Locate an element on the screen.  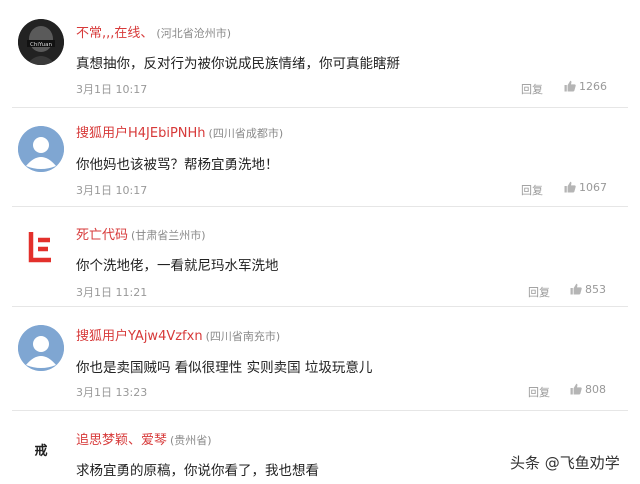
comment-text: 求杨宜勇的原稿，你说你看了，我也想看 is located at coordinates (197, 471).